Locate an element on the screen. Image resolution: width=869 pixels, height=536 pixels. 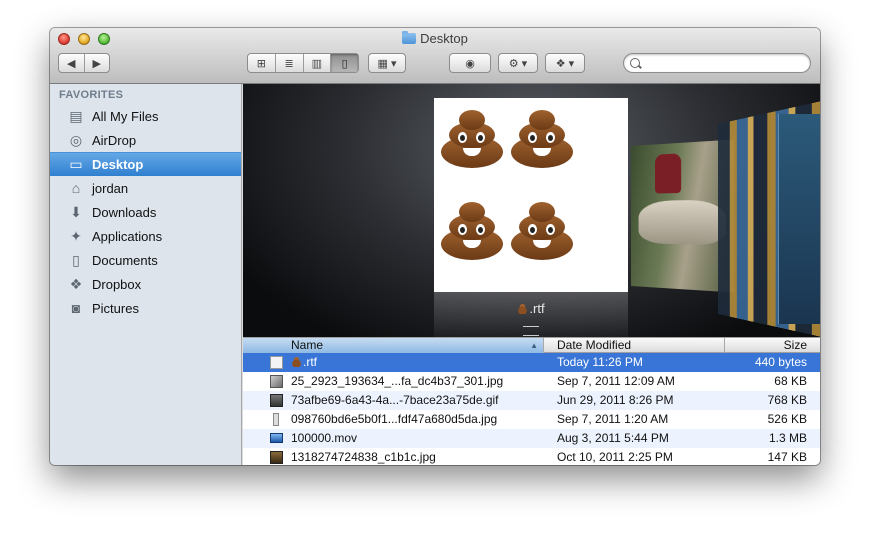
column-view-icon: ▥ is located at coordinates (317, 63).